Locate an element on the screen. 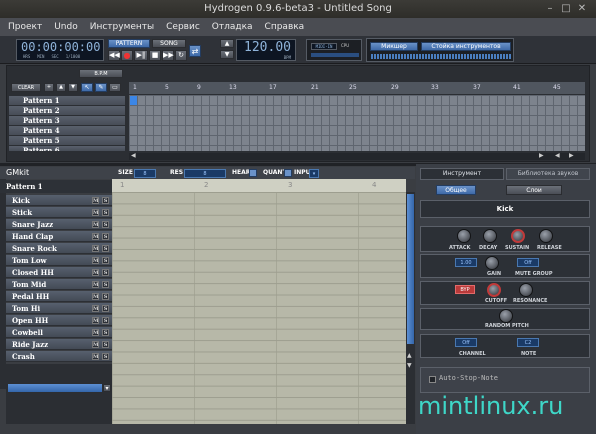 The width and height of the screenshot is (596, 434). instrument-row: Cowbell M S is located at coordinates (59, 332).